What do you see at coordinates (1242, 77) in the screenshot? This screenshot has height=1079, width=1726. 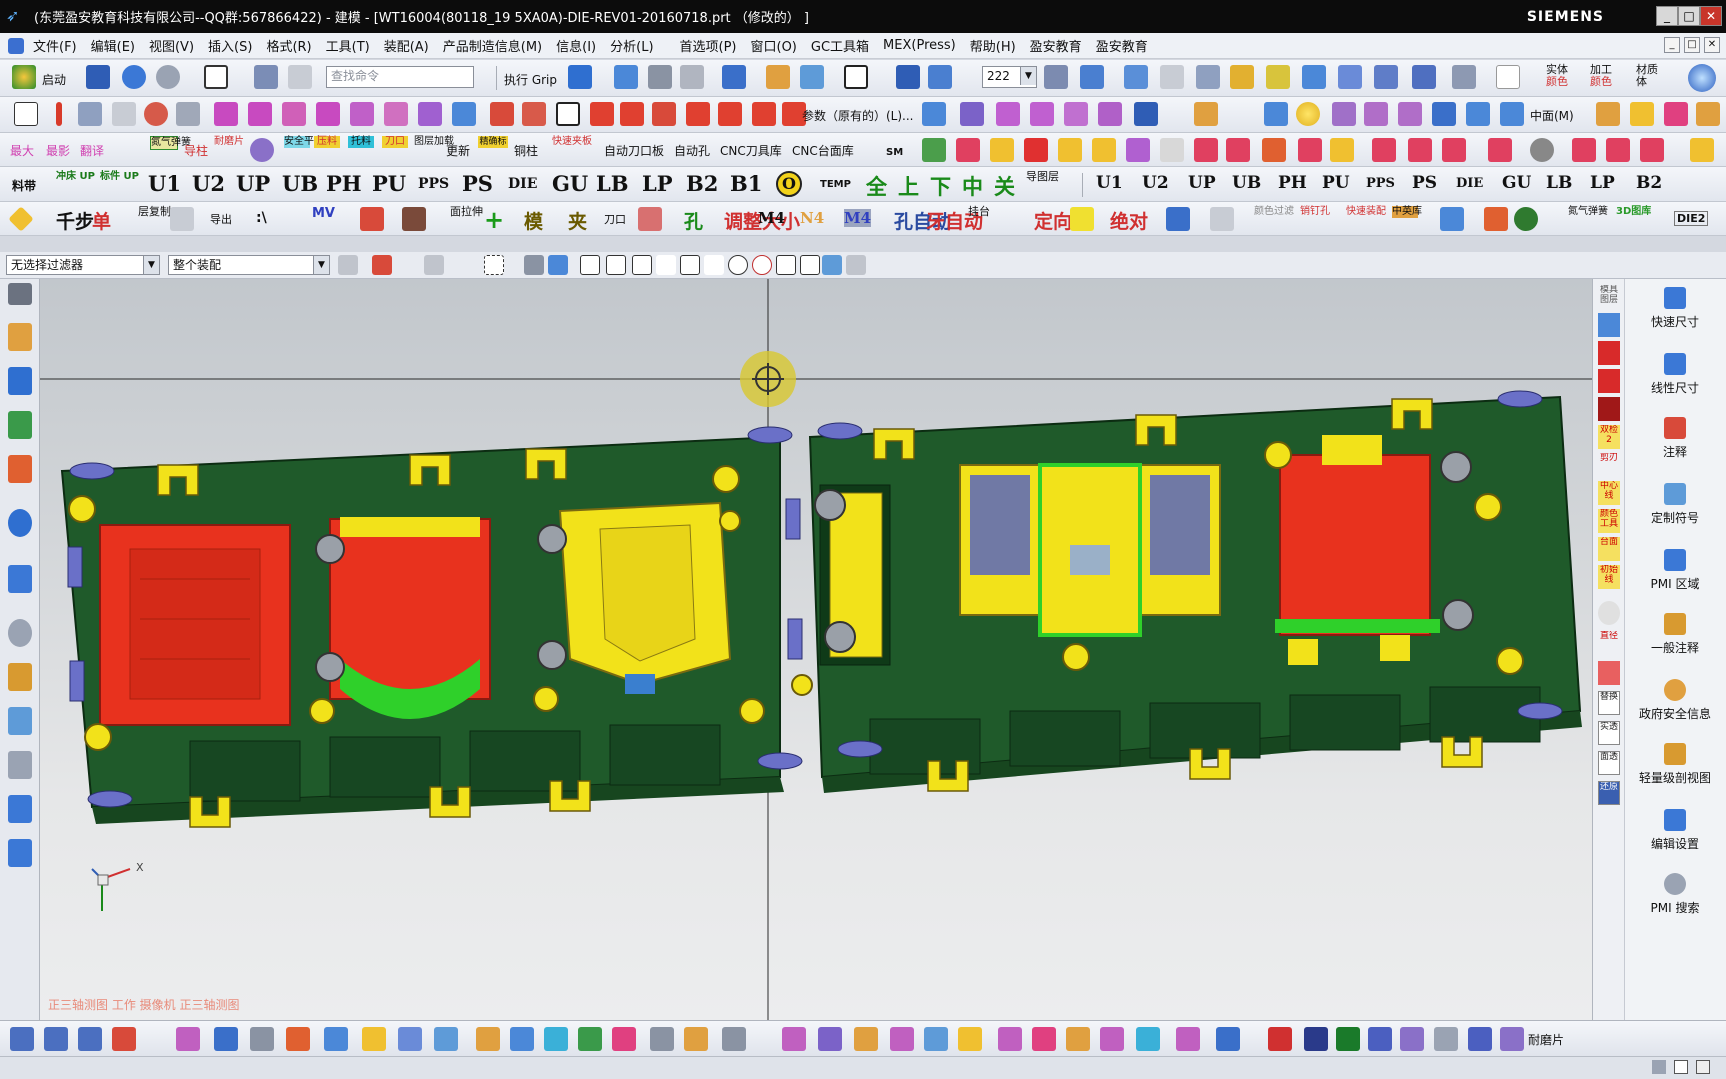 I see `transform-icon` at bounding box center [1242, 77].